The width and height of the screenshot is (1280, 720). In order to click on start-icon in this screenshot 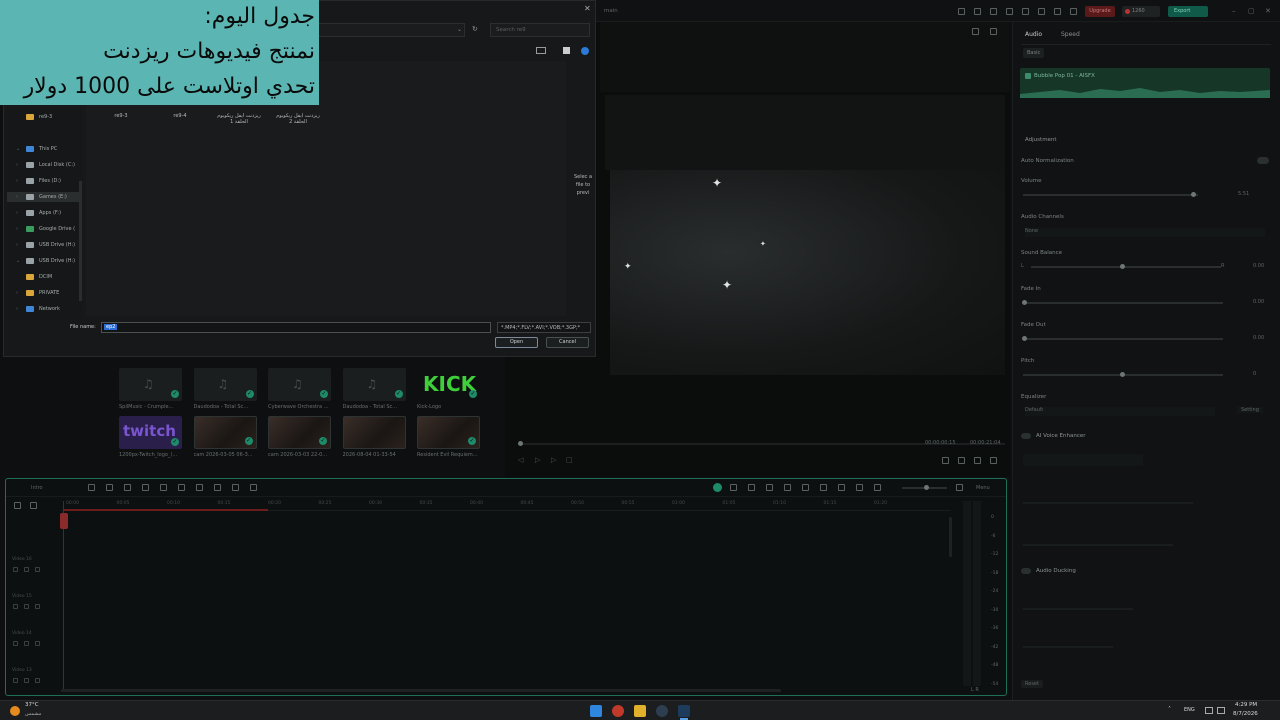, I will do `click(596, 711)`.